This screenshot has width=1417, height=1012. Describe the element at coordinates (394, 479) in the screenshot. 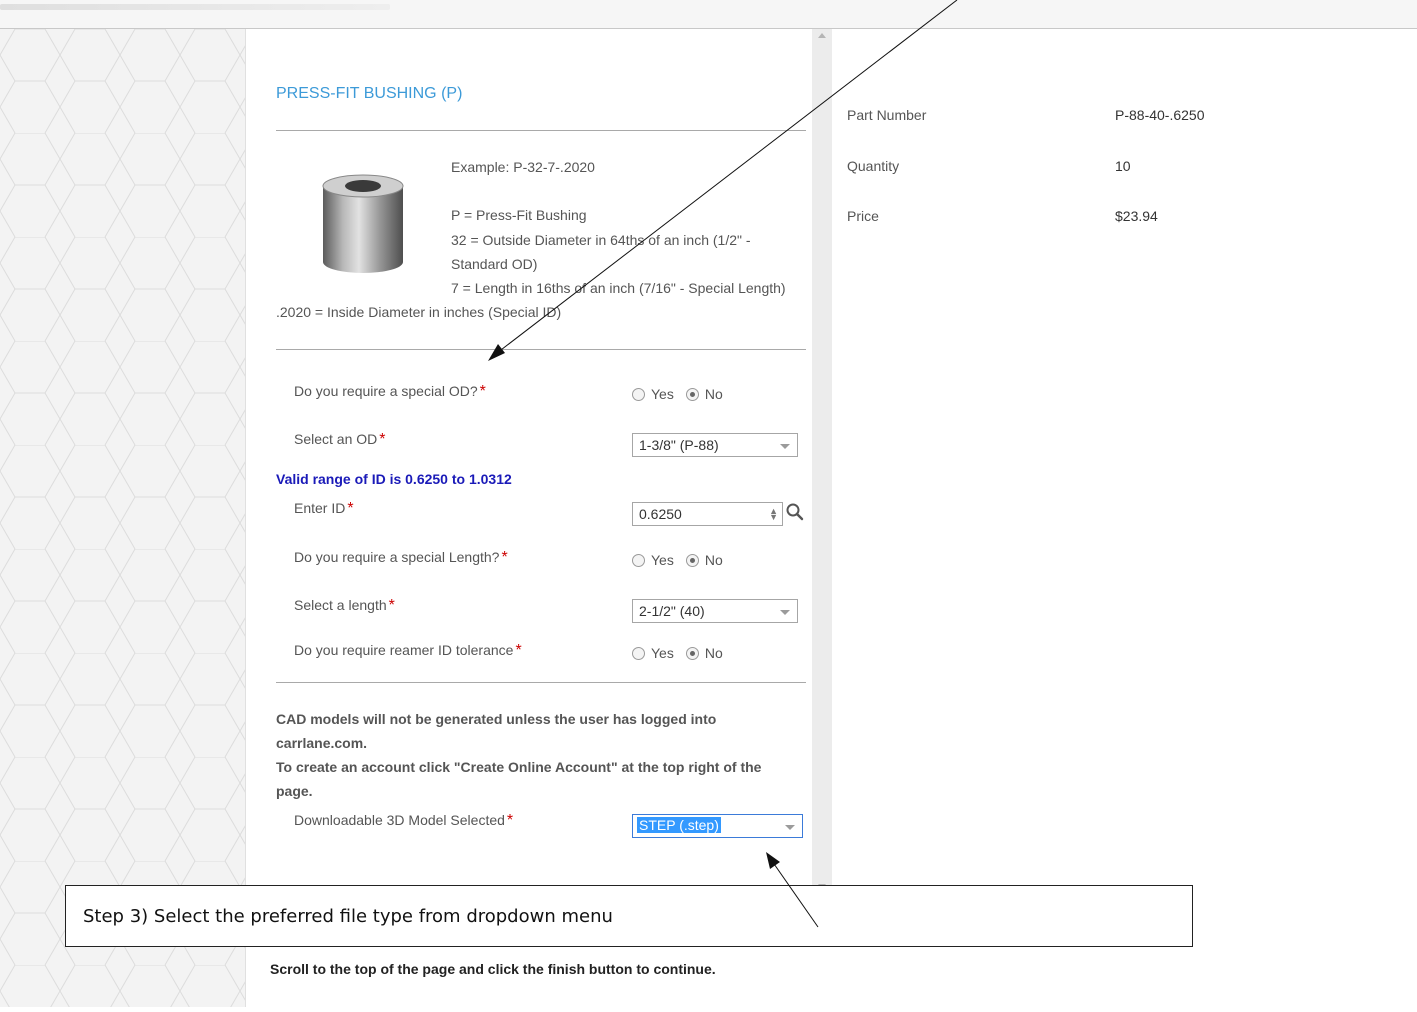

I see `id-range-note: Valid range of ID is 0.6250 to 1.0312` at that location.